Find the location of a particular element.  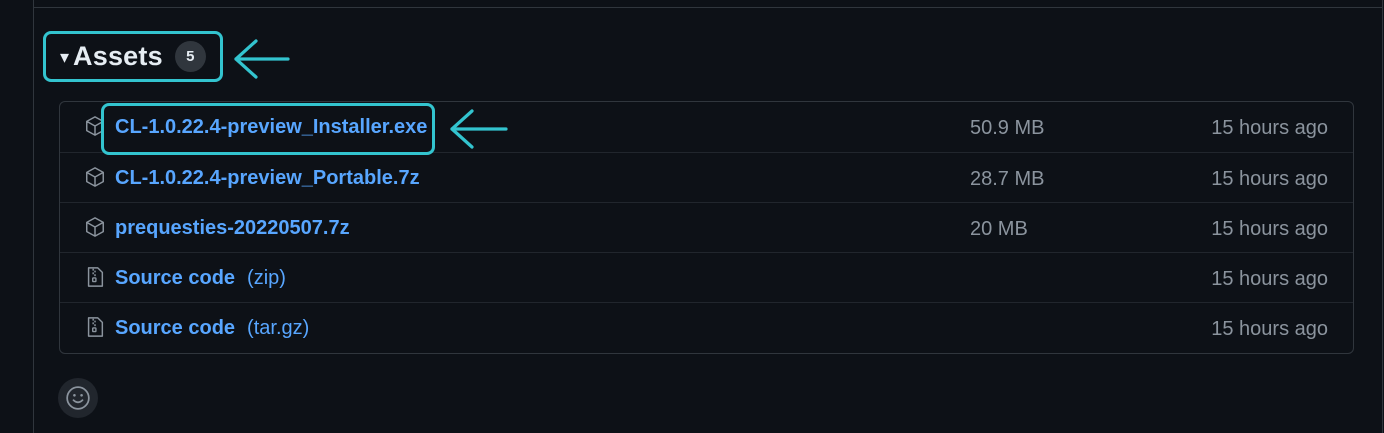

assets-title: Assets is located at coordinates (118, 56).